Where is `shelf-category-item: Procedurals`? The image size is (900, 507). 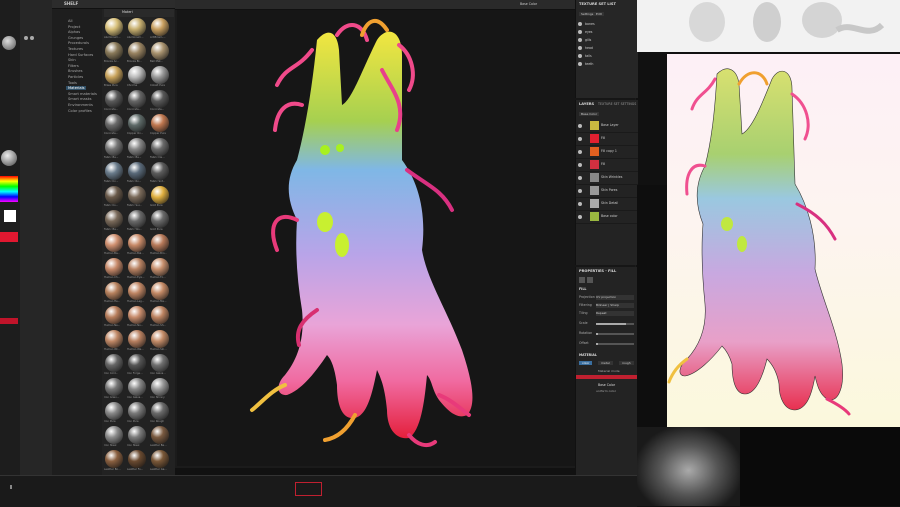 shelf-category-item: Procedurals is located at coordinates (78, 43).